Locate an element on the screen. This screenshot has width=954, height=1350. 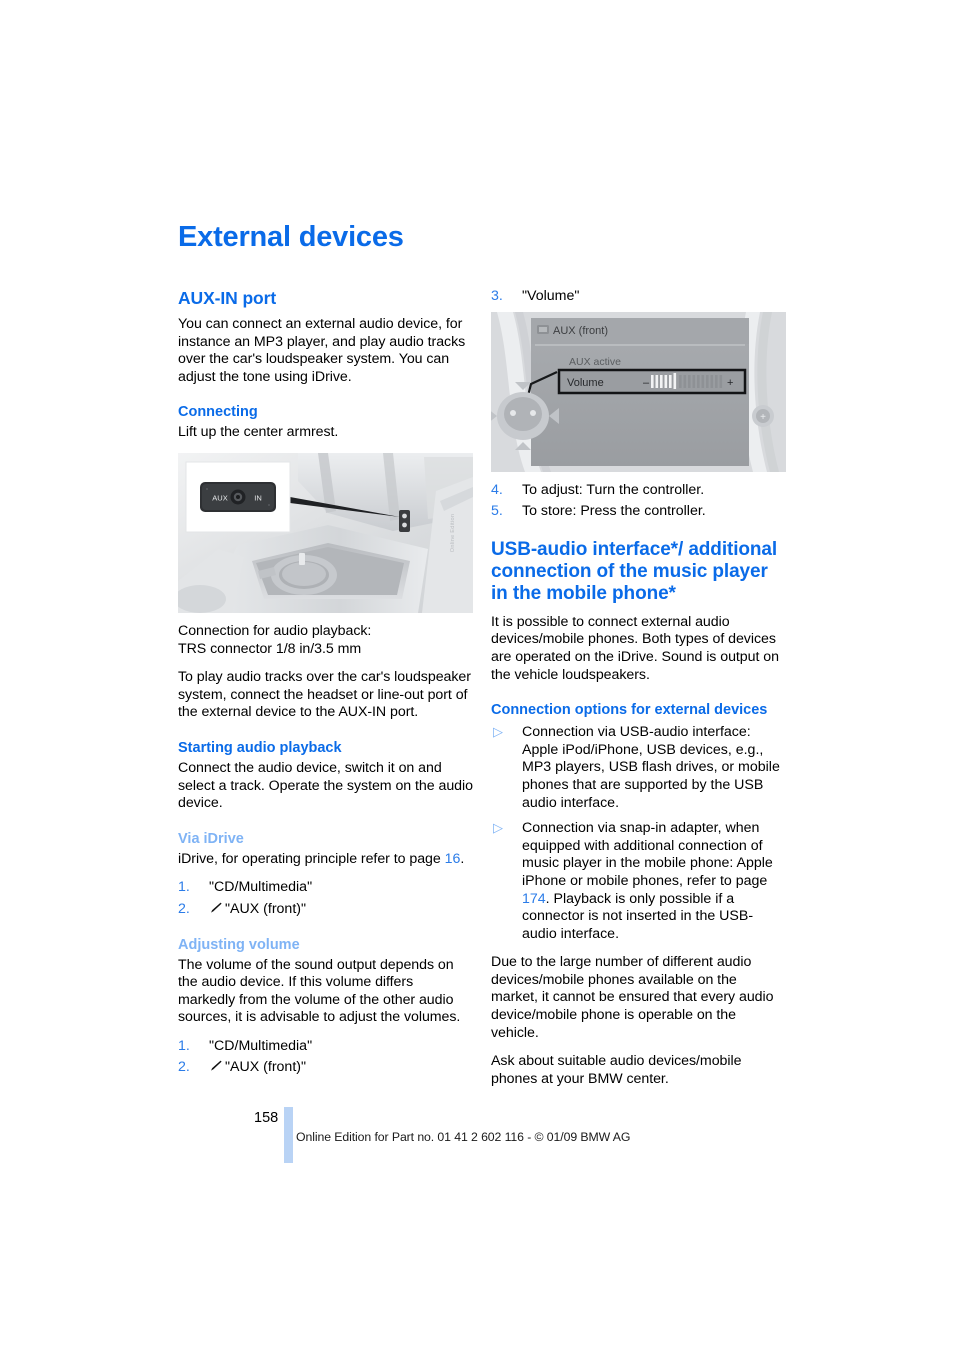
list-item: 4. To adjust: Turn the controller. is located at coordinates (638, 491).